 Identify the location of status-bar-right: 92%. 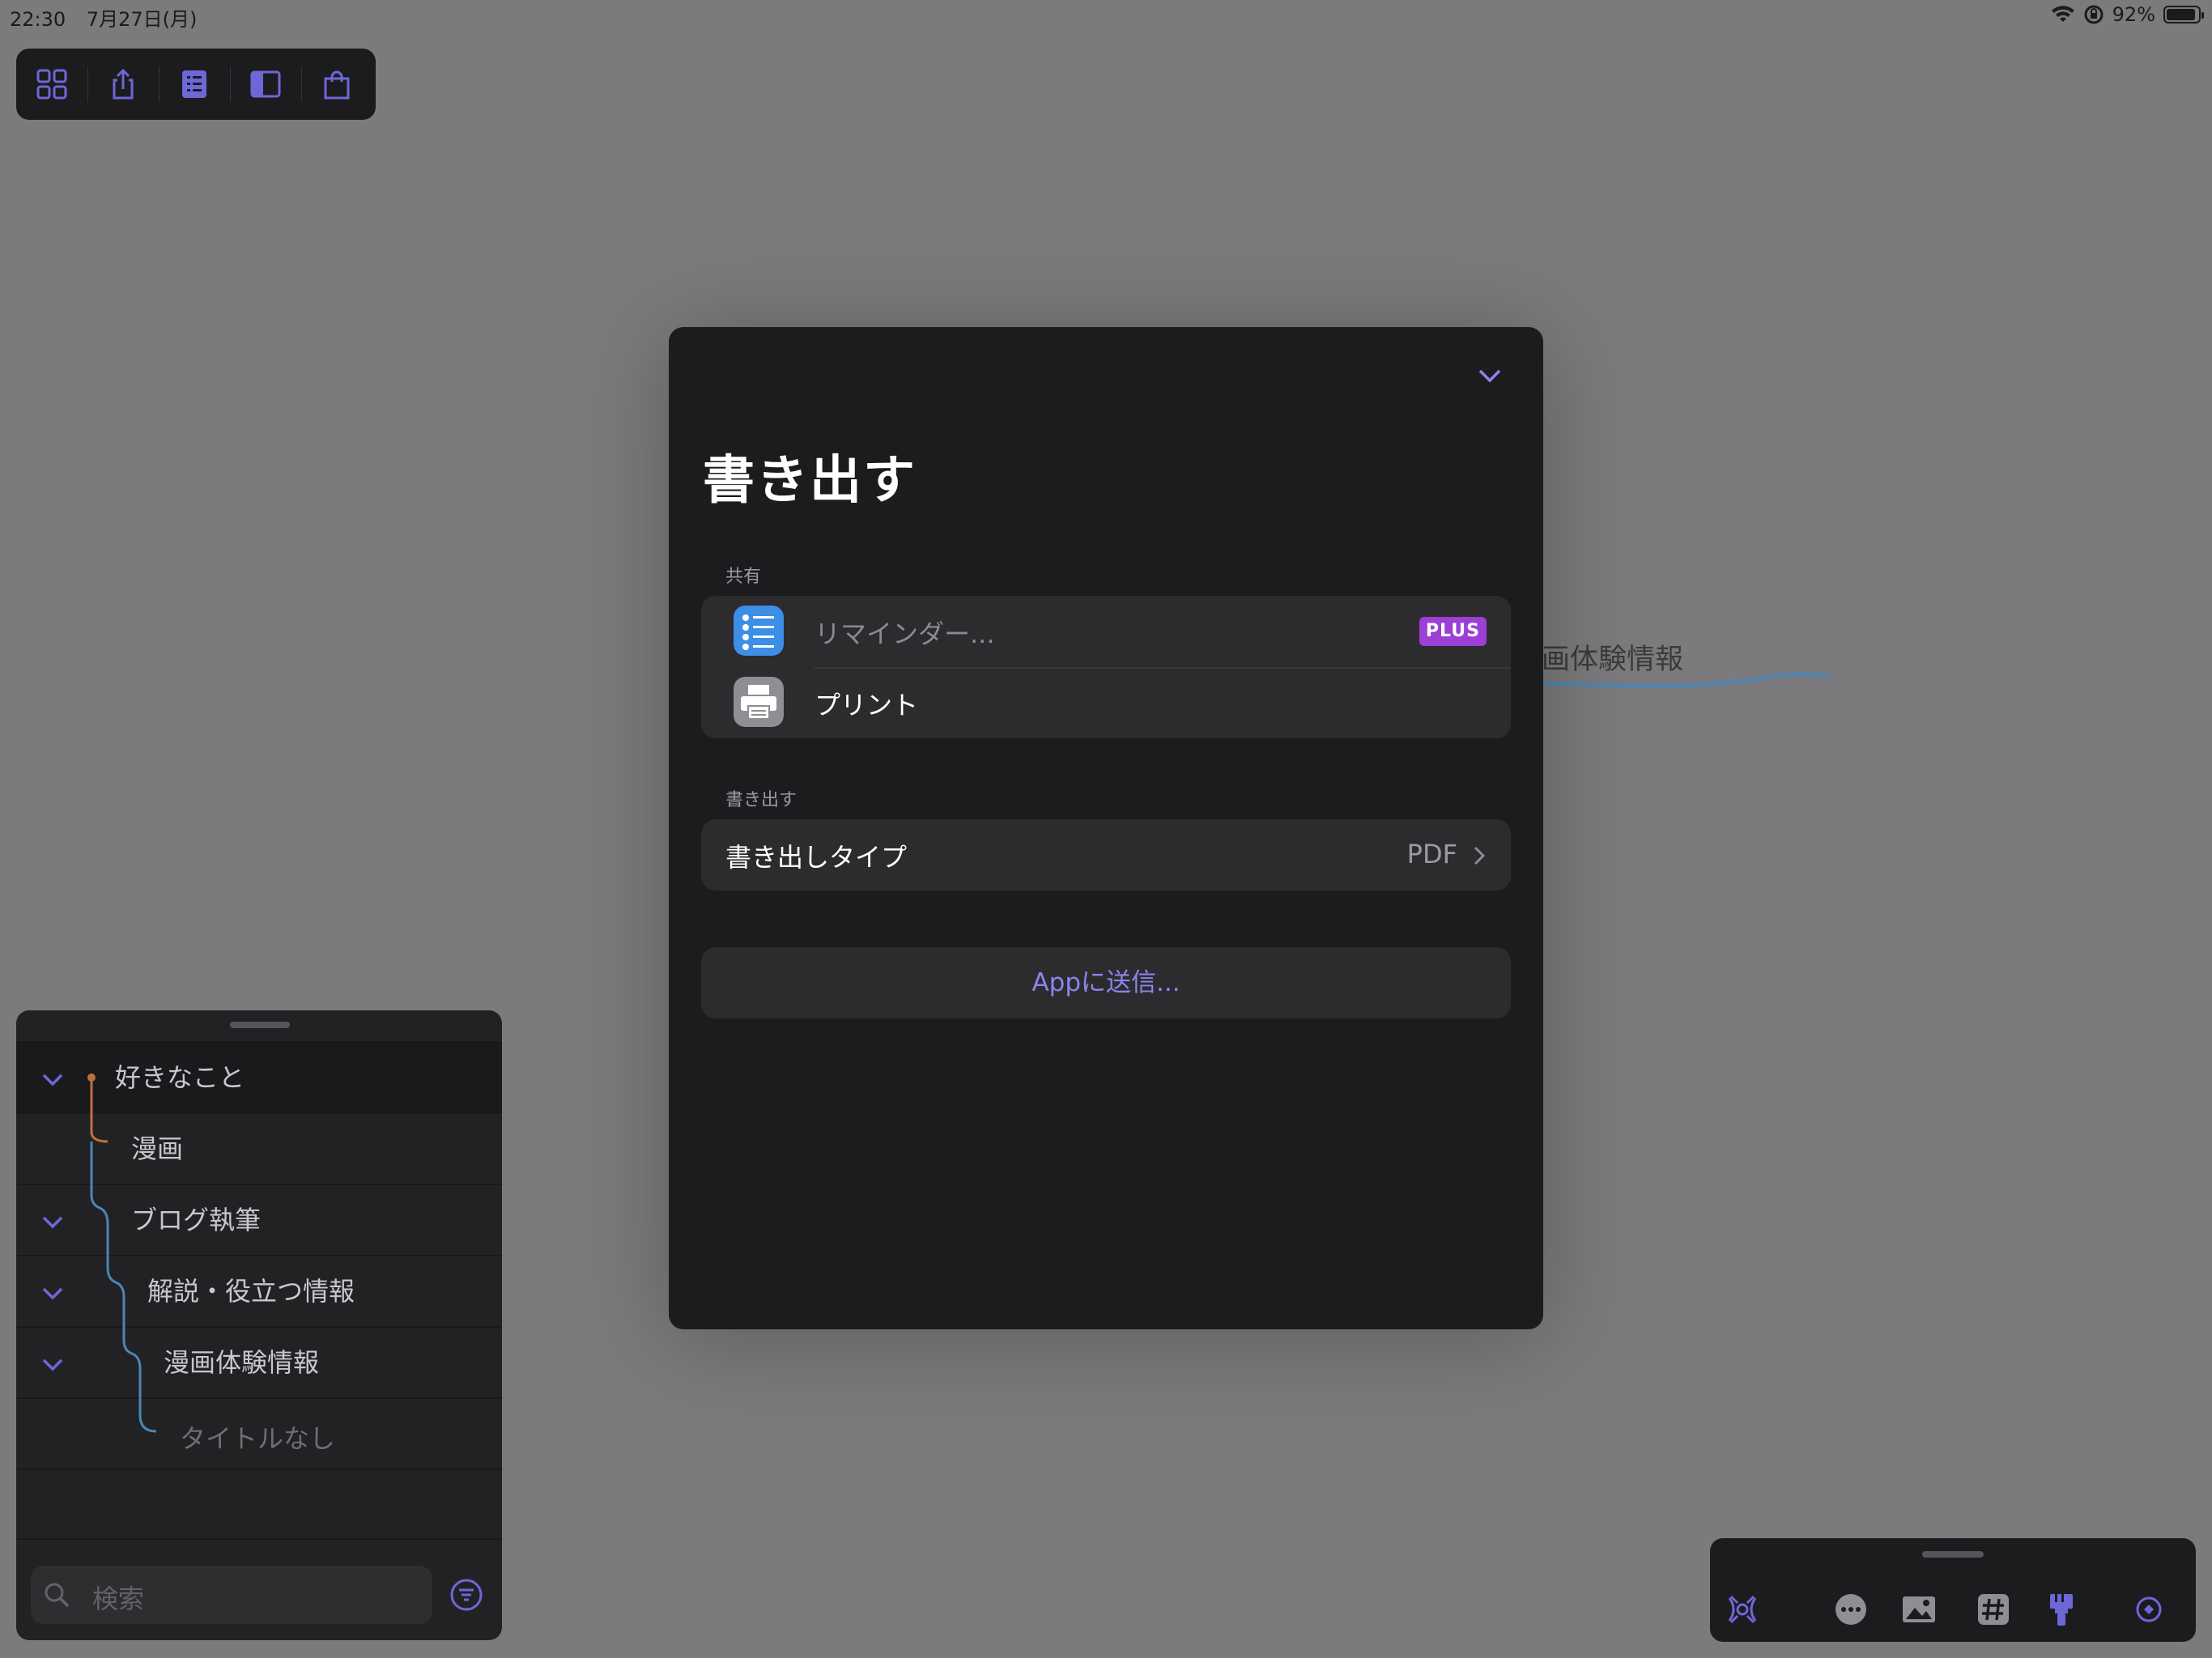
(2128, 14).